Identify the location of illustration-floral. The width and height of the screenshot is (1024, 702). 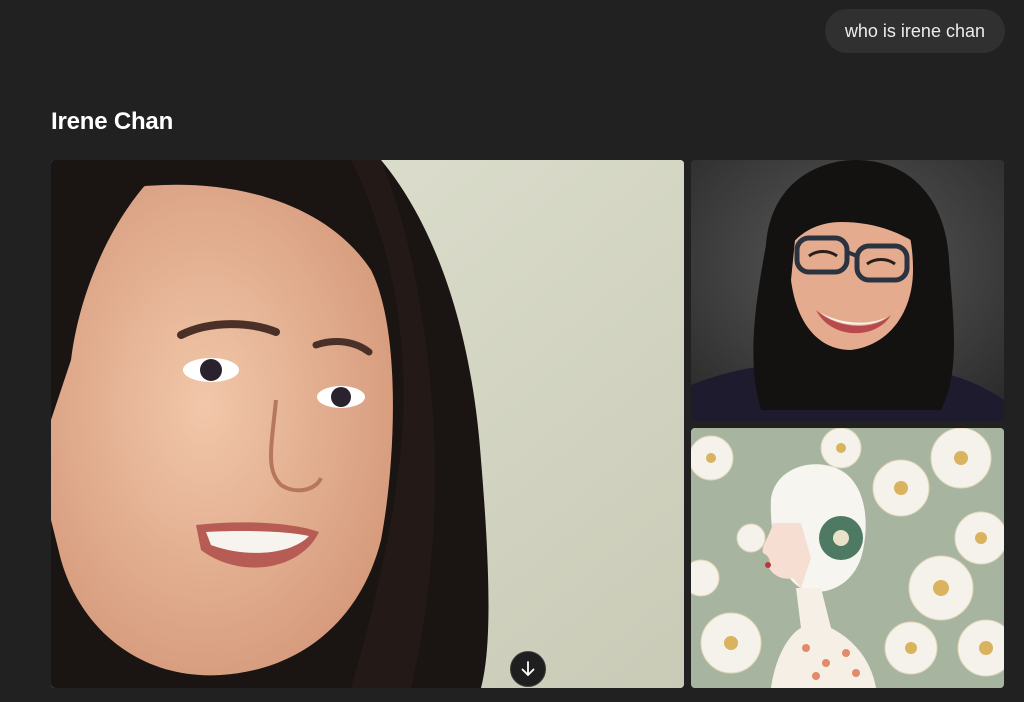
(847, 558).